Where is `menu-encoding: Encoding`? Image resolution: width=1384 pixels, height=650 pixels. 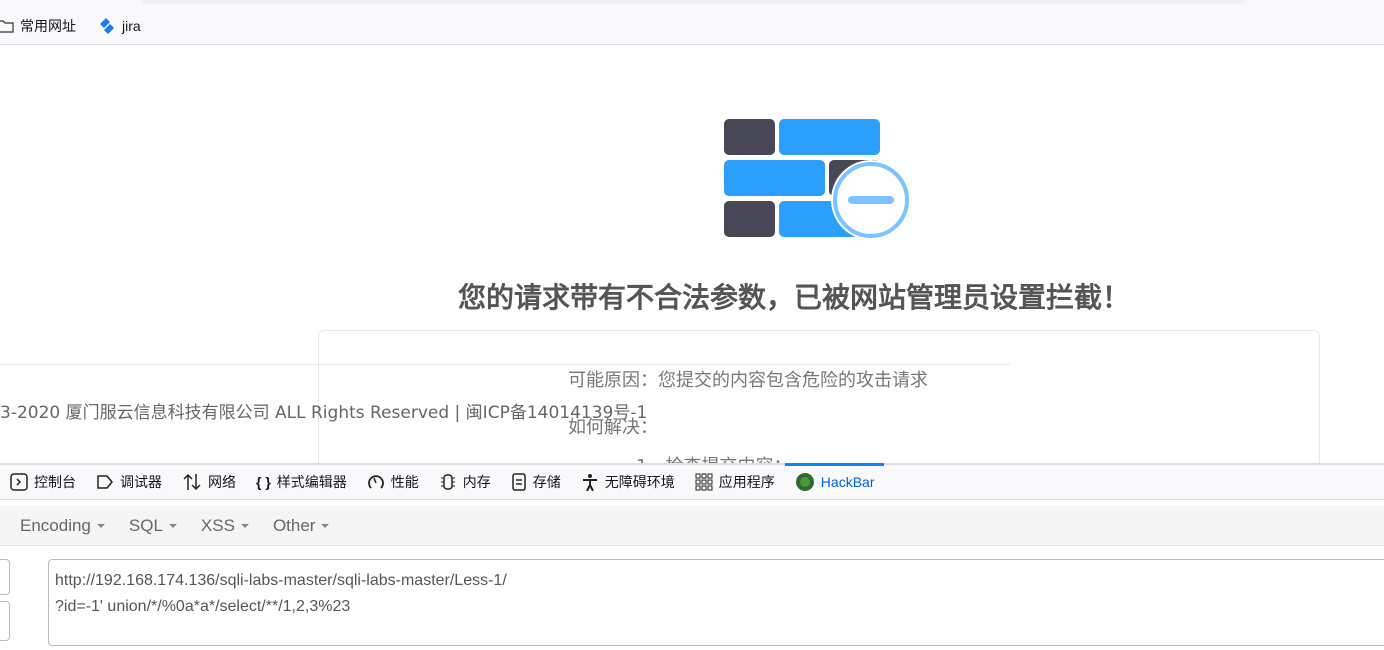 menu-encoding: Encoding is located at coordinates (62, 526).